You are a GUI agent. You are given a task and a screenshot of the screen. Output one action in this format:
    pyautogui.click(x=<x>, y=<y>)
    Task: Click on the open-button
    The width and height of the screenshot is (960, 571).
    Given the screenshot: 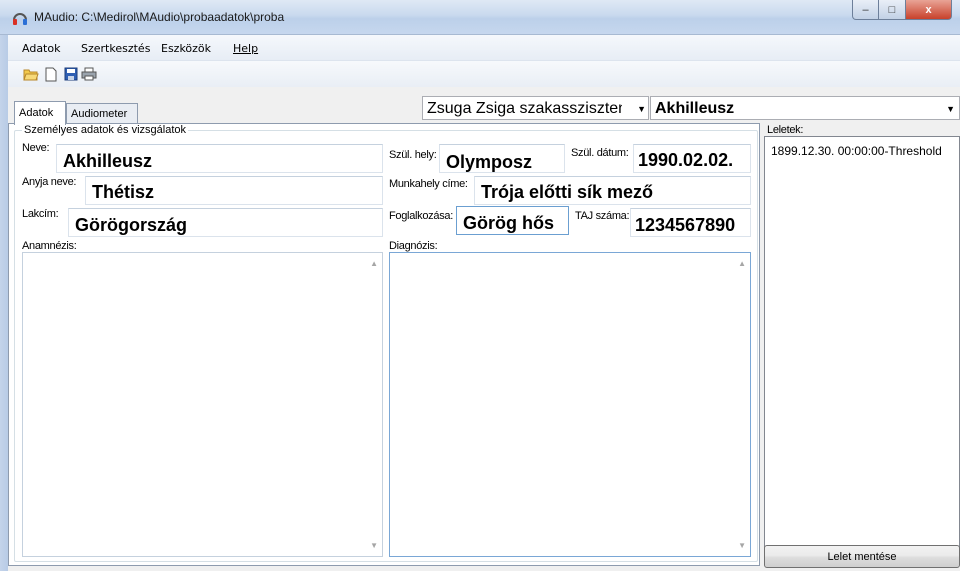 What is the action you would take?
    pyautogui.click(x=31, y=74)
    